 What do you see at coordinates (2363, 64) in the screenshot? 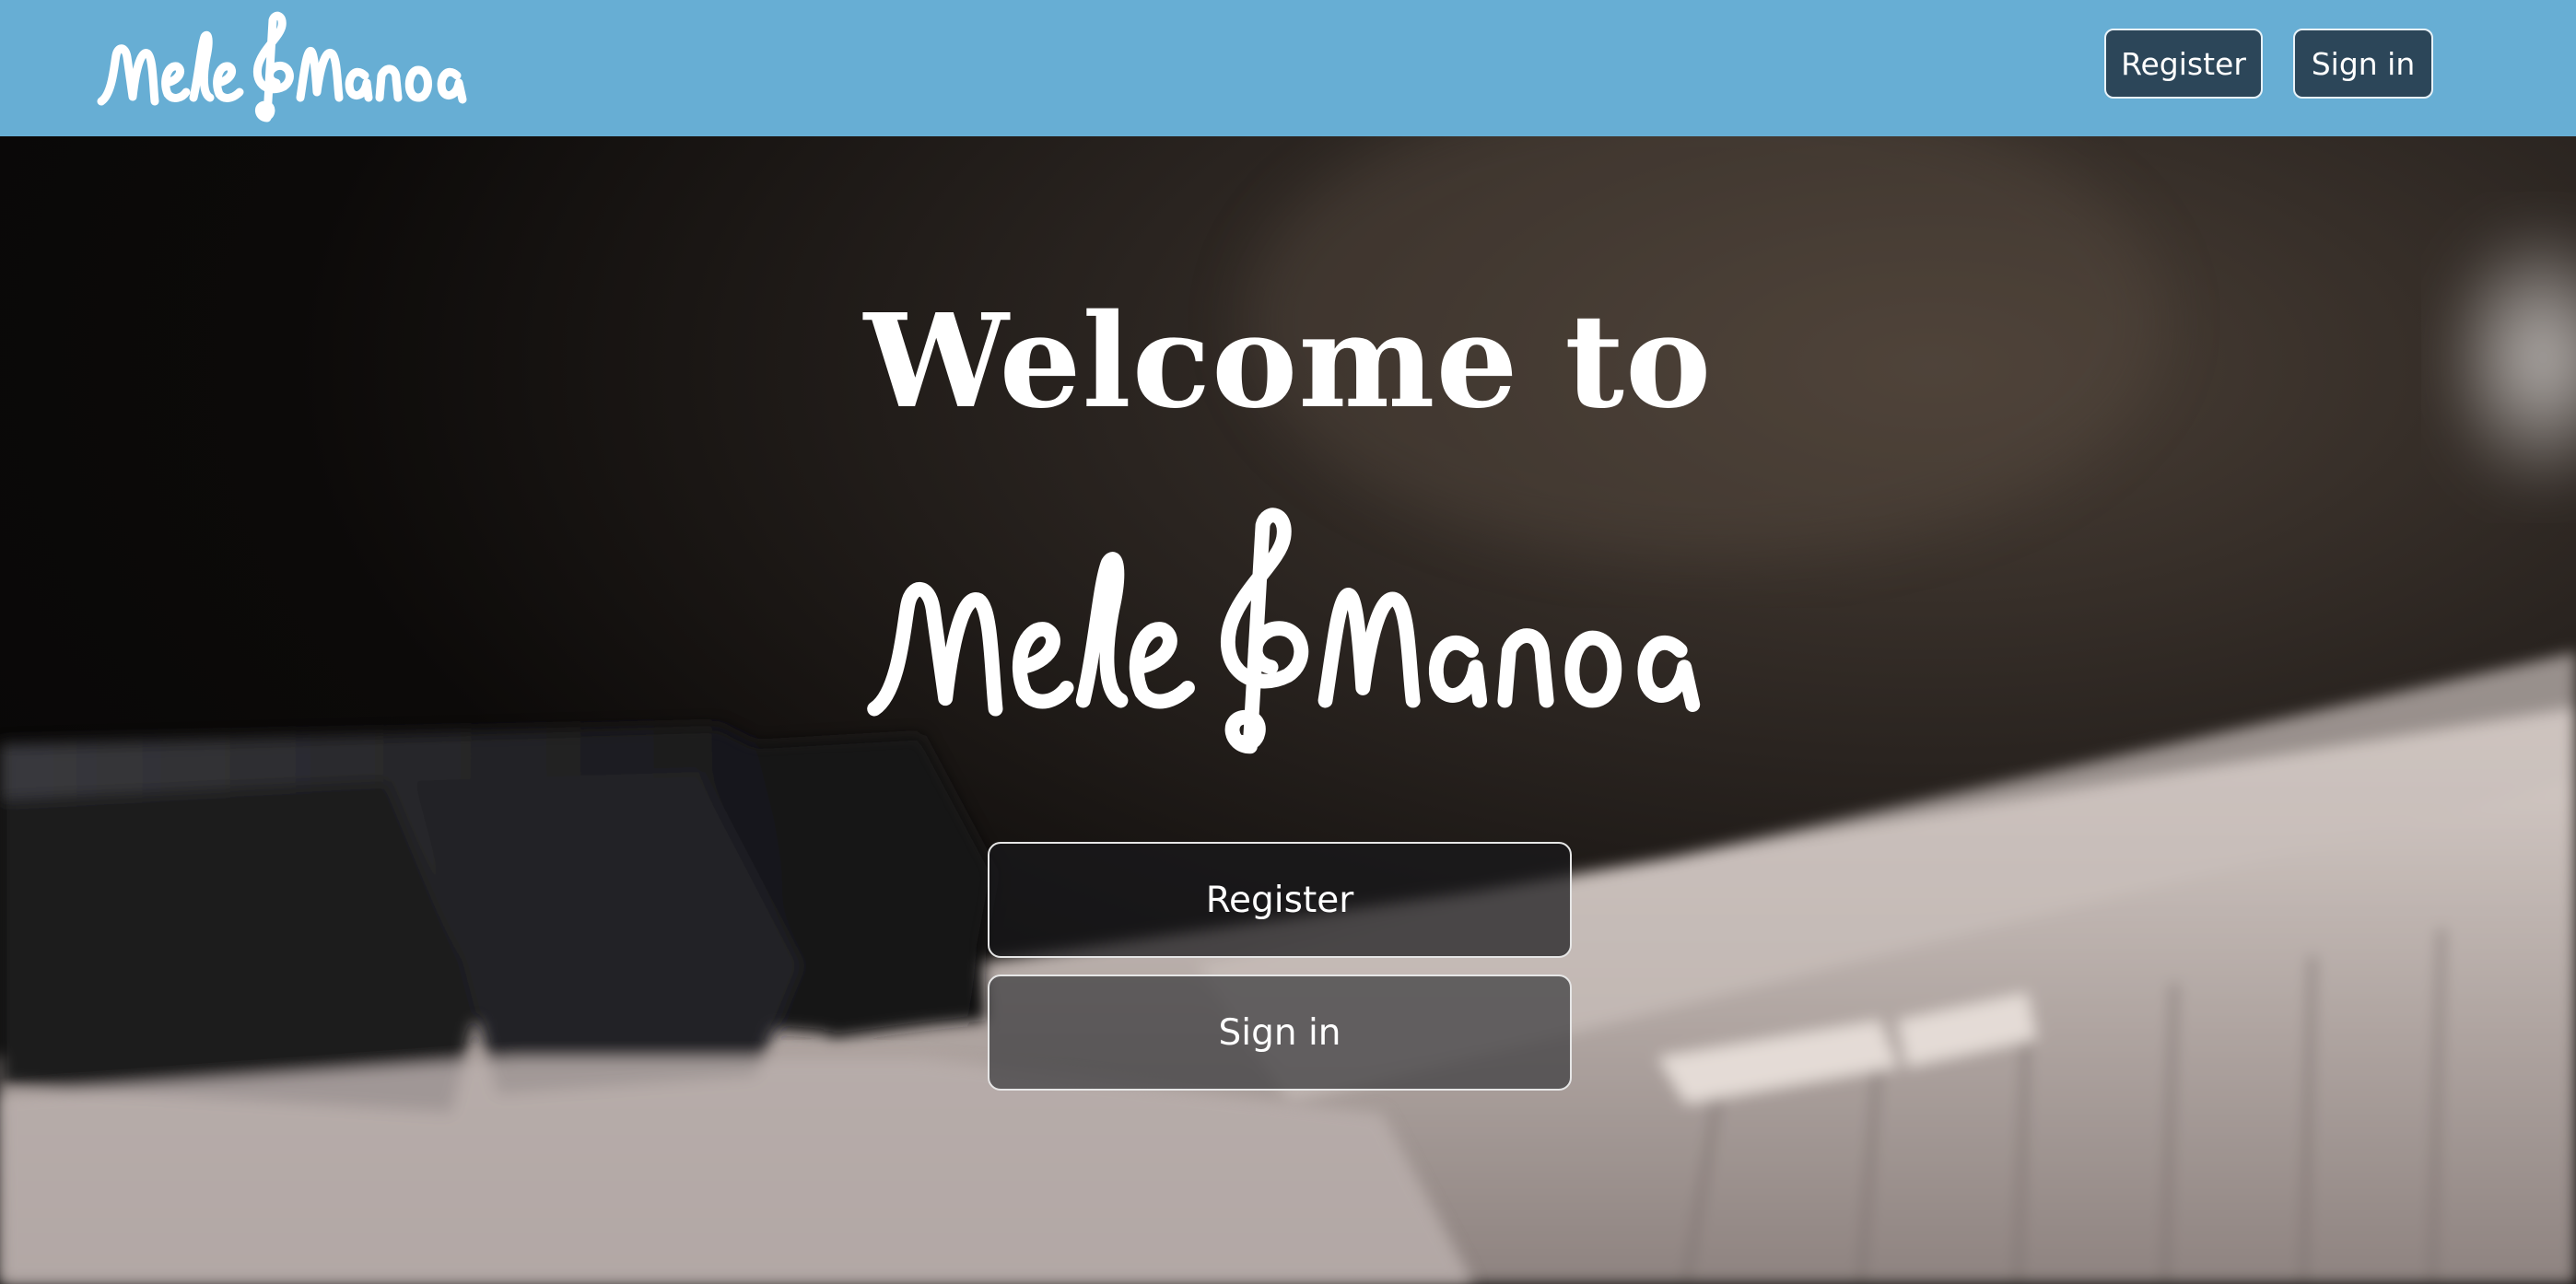
I see `nav-signin-button: Sign in` at bounding box center [2363, 64].